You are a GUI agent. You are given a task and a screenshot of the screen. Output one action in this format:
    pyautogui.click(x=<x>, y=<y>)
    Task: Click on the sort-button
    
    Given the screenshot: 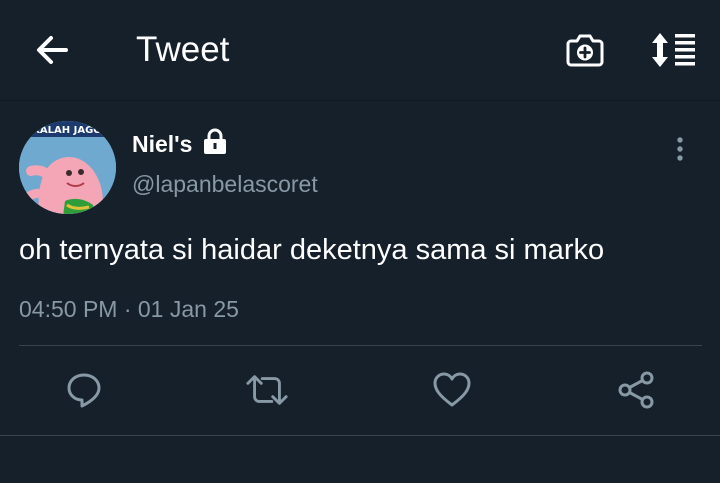 What is the action you would take?
    pyautogui.click(x=674, y=50)
    